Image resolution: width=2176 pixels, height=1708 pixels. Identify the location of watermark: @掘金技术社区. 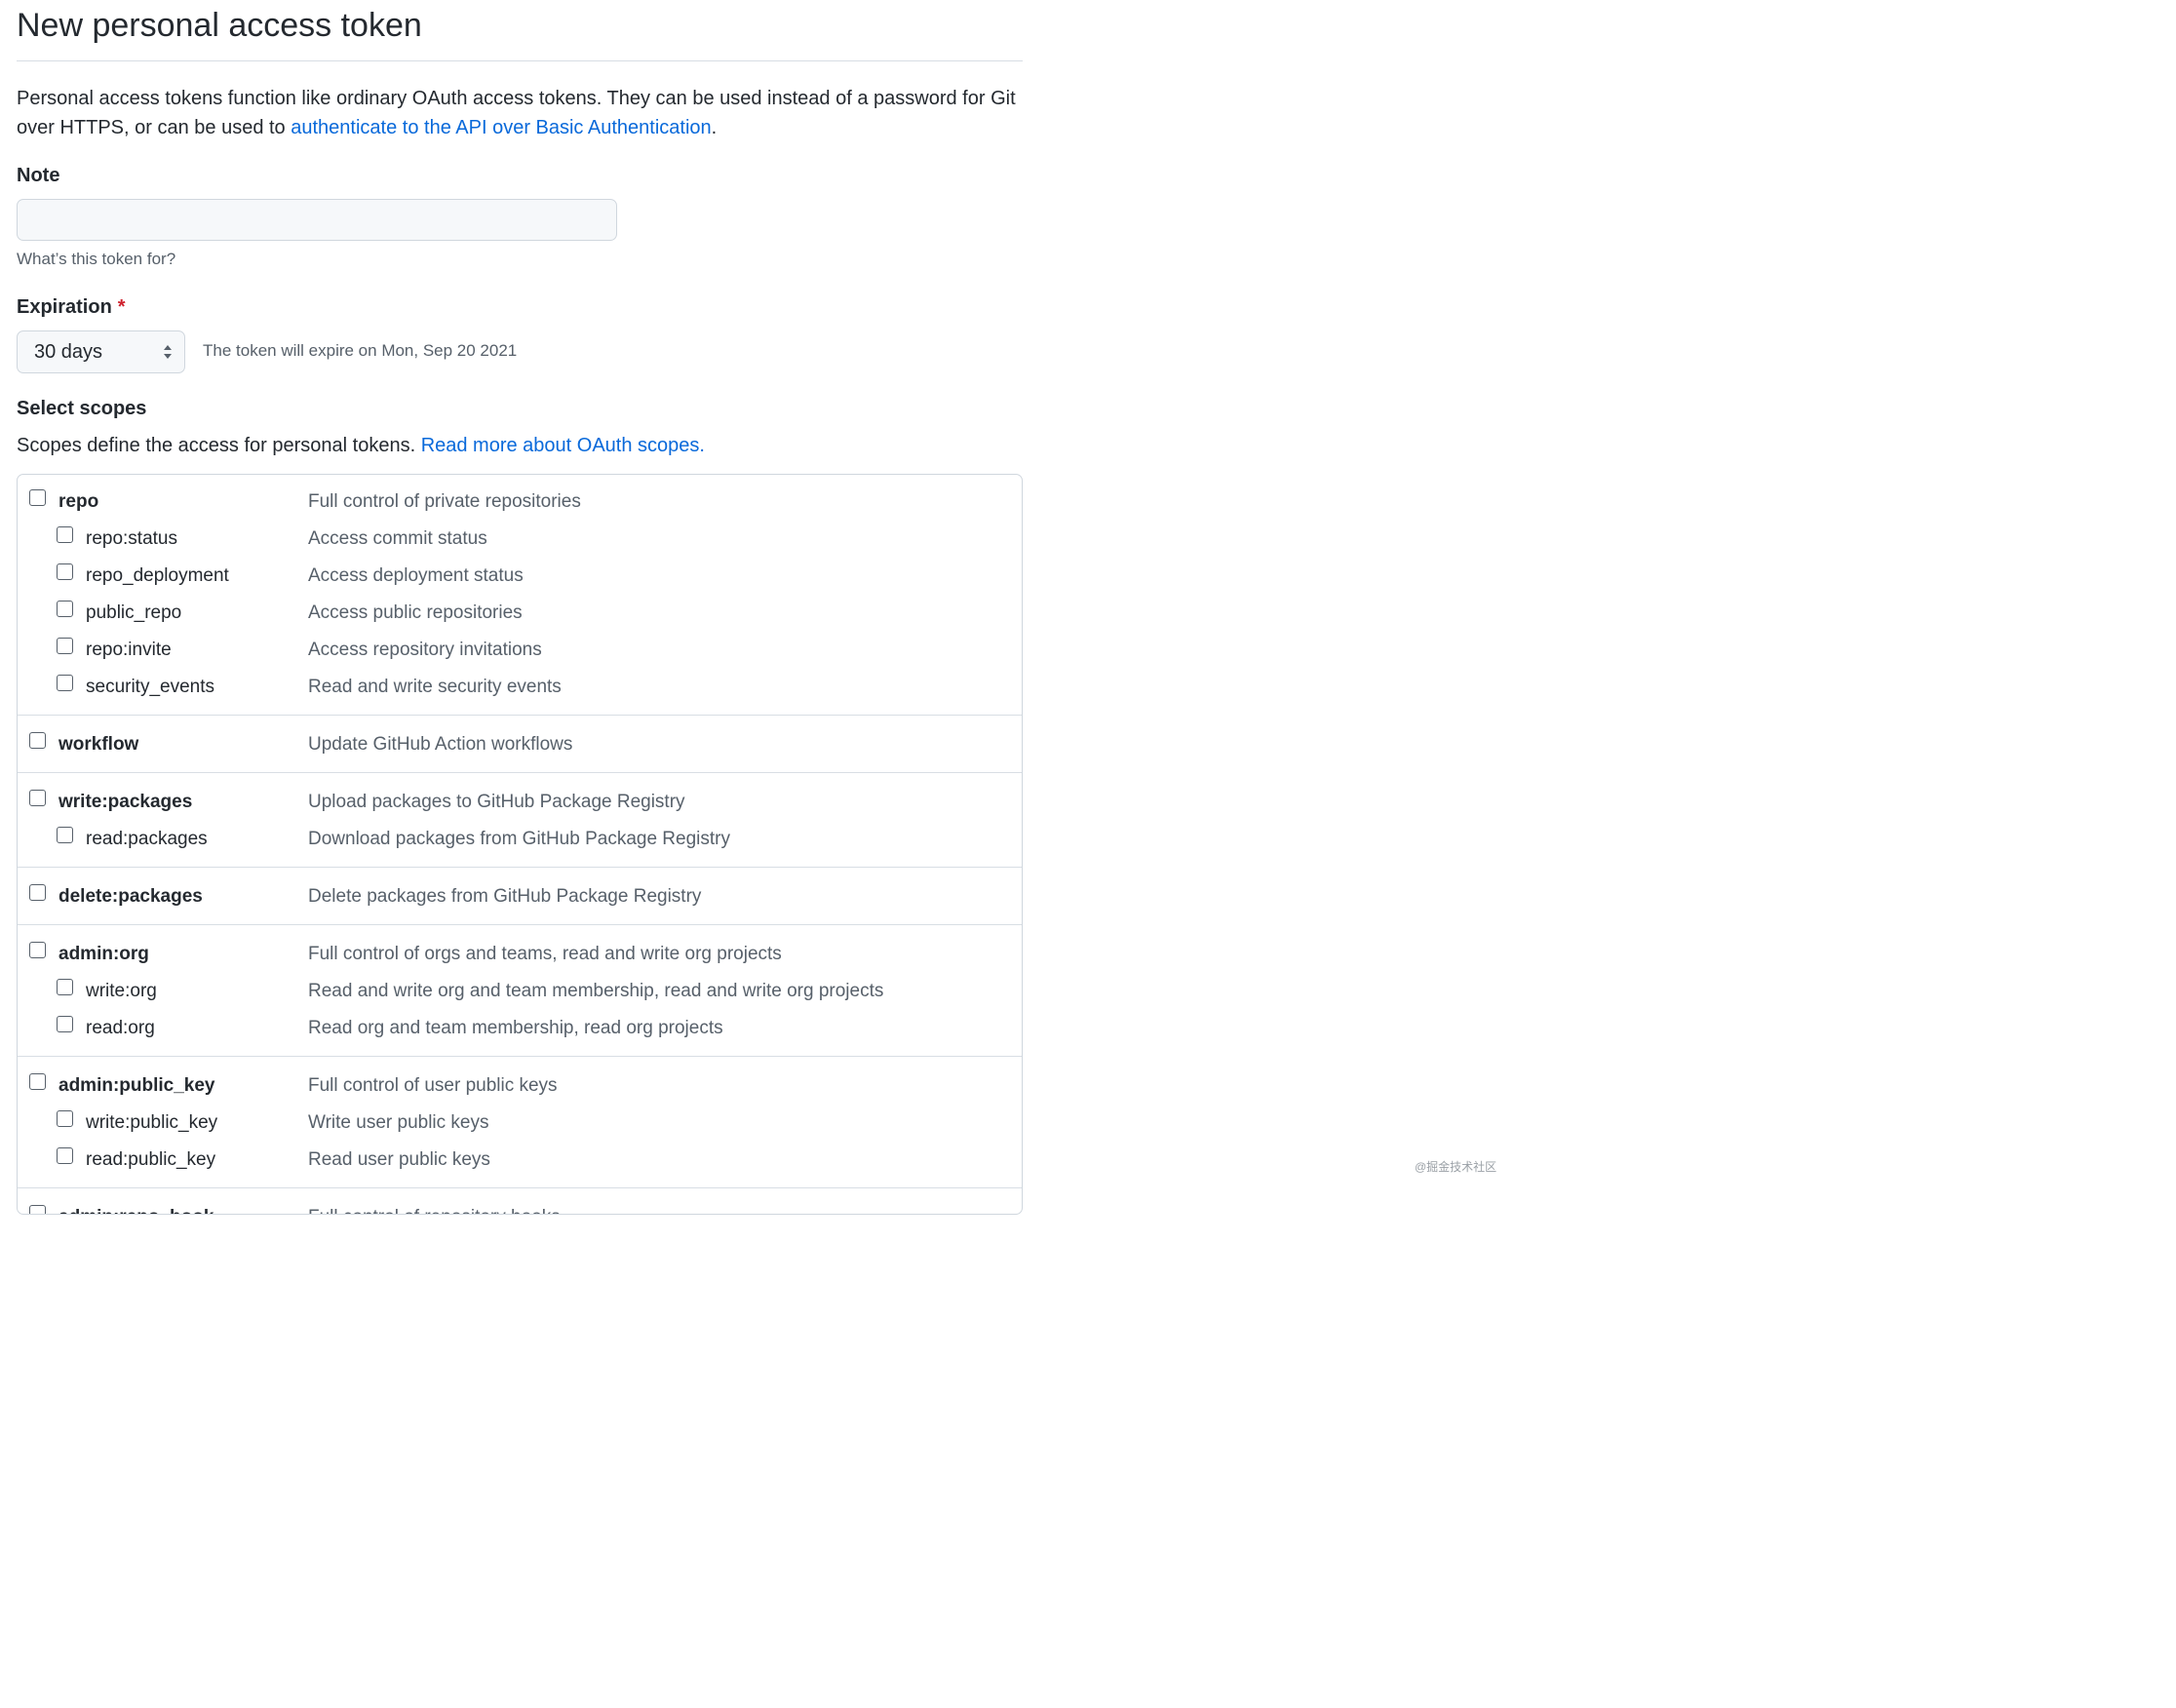
(1456, 1167).